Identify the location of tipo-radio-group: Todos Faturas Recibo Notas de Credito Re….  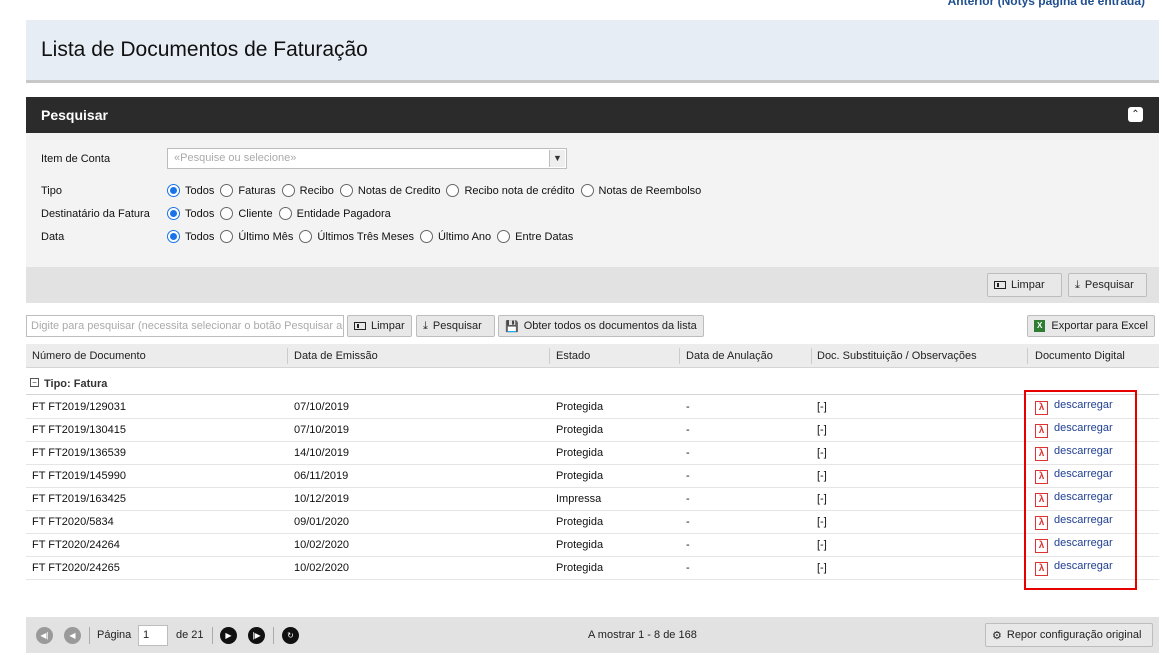
(437, 190).